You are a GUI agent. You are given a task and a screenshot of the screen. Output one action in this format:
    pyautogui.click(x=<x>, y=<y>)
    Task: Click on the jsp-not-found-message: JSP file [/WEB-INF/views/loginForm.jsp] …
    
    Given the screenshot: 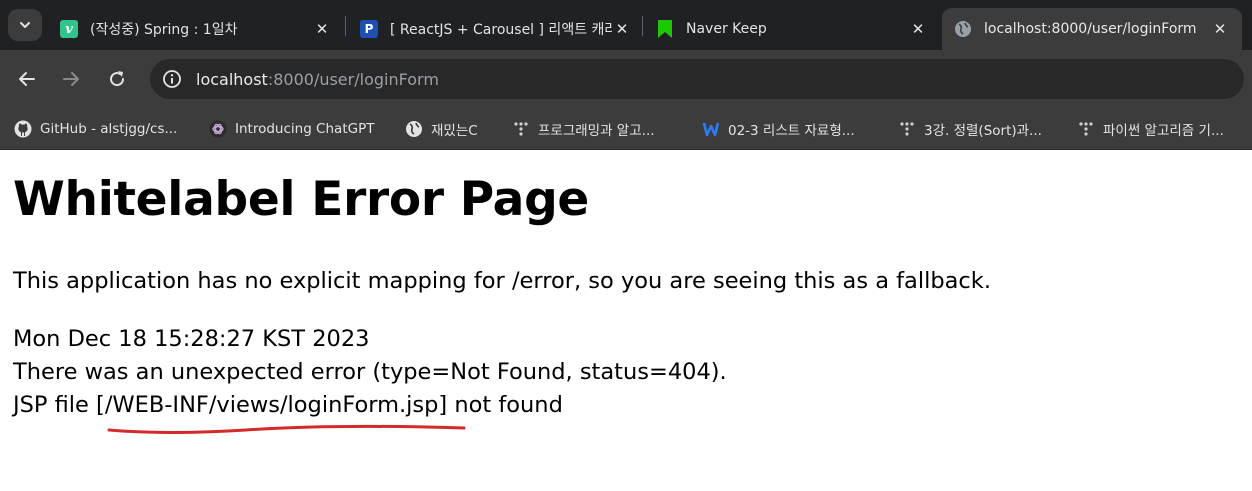 What is the action you would take?
    pyautogui.click(x=288, y=405)
    